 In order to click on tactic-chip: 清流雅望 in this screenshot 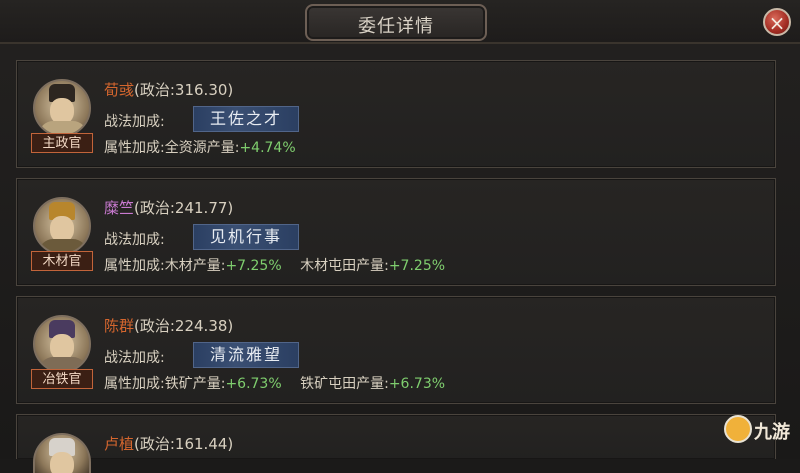, I will do `click(246, 355)`.